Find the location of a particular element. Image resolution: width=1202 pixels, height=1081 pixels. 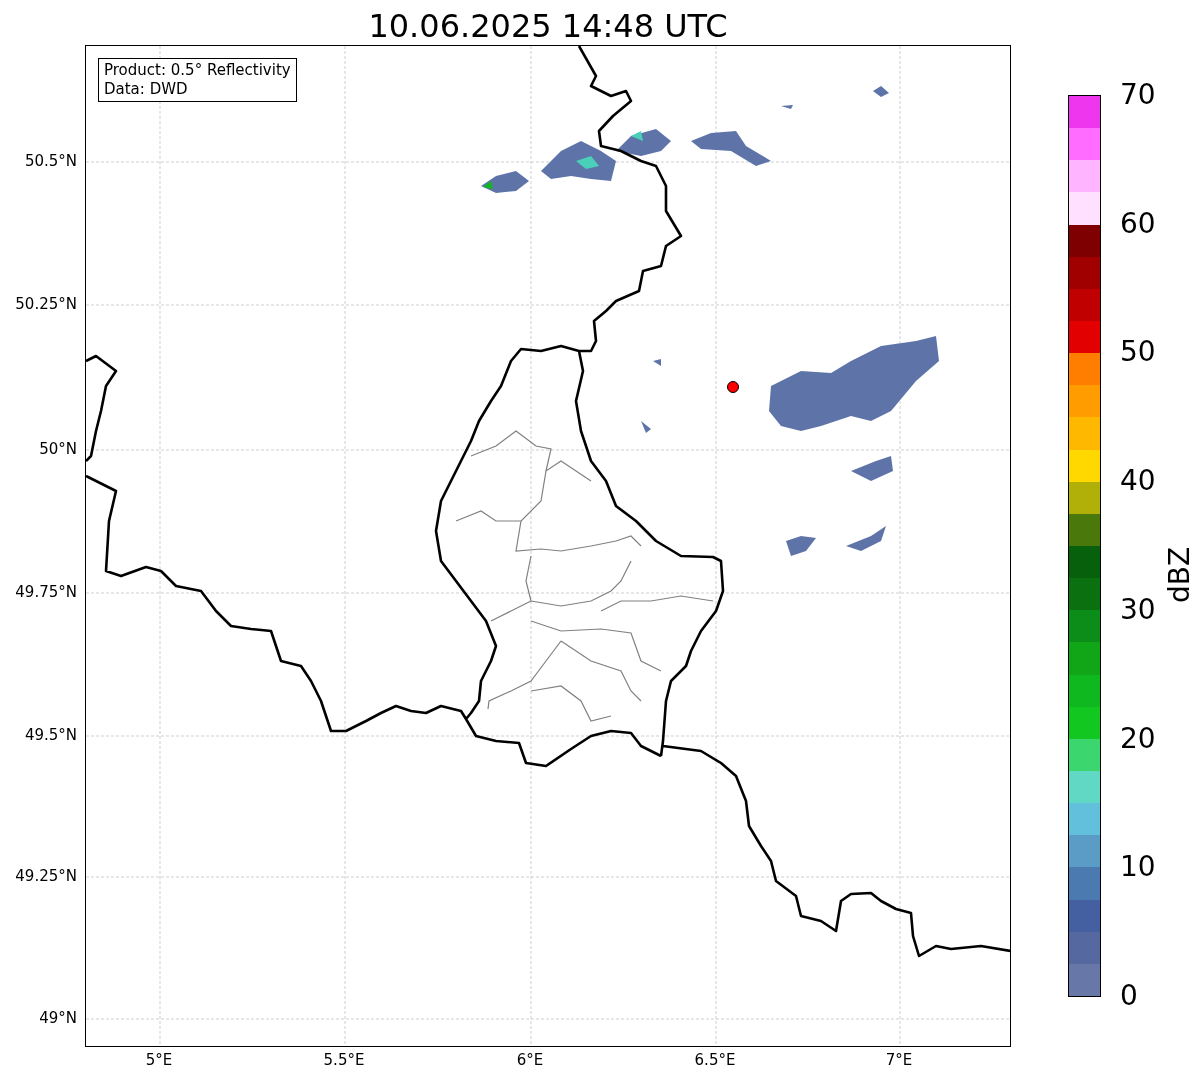

colorbar-axis-label: dBZ is located at coordinates (1180, 575).